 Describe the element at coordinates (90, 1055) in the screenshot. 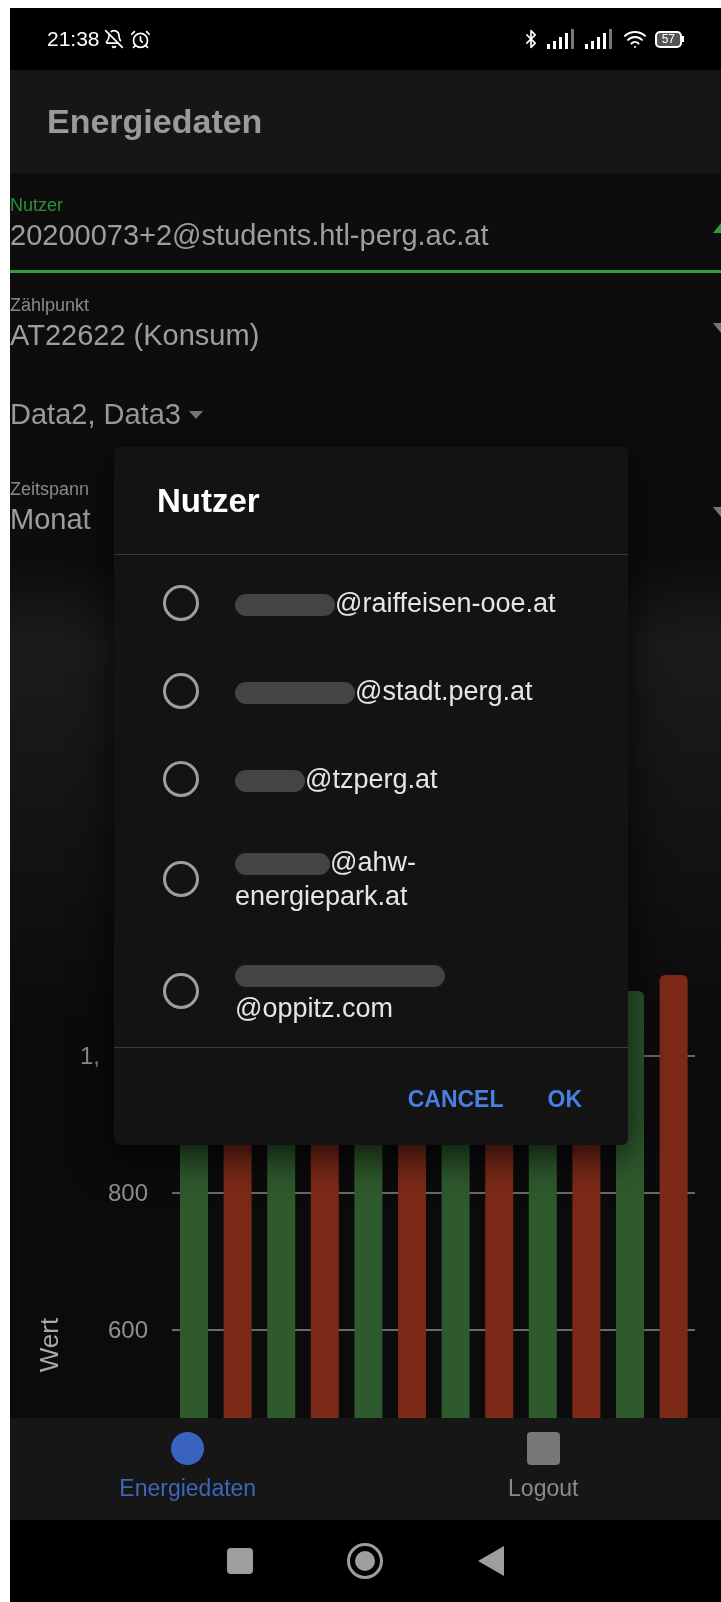

I see `tick-label: 1,` at that location.